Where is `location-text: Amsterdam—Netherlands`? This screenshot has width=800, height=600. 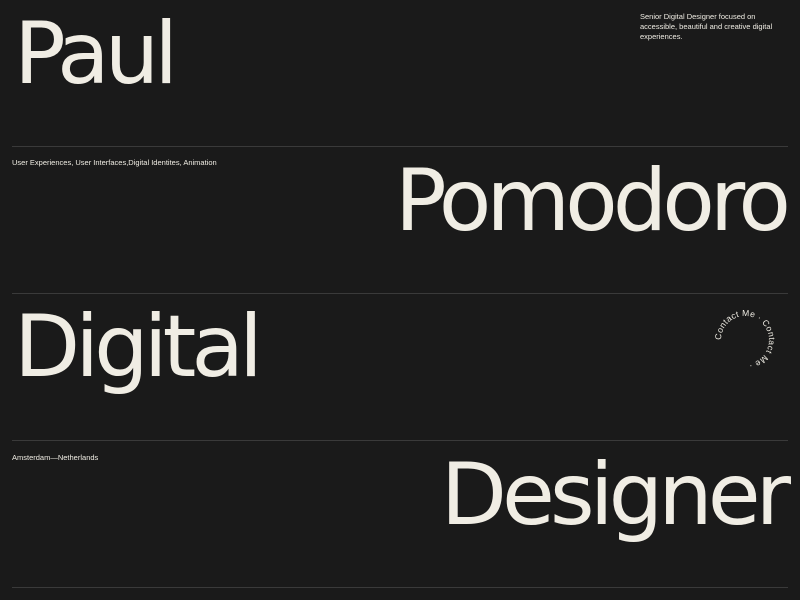 location-text: Amsterdam—Netherlands is located at coordinates (55, 457).